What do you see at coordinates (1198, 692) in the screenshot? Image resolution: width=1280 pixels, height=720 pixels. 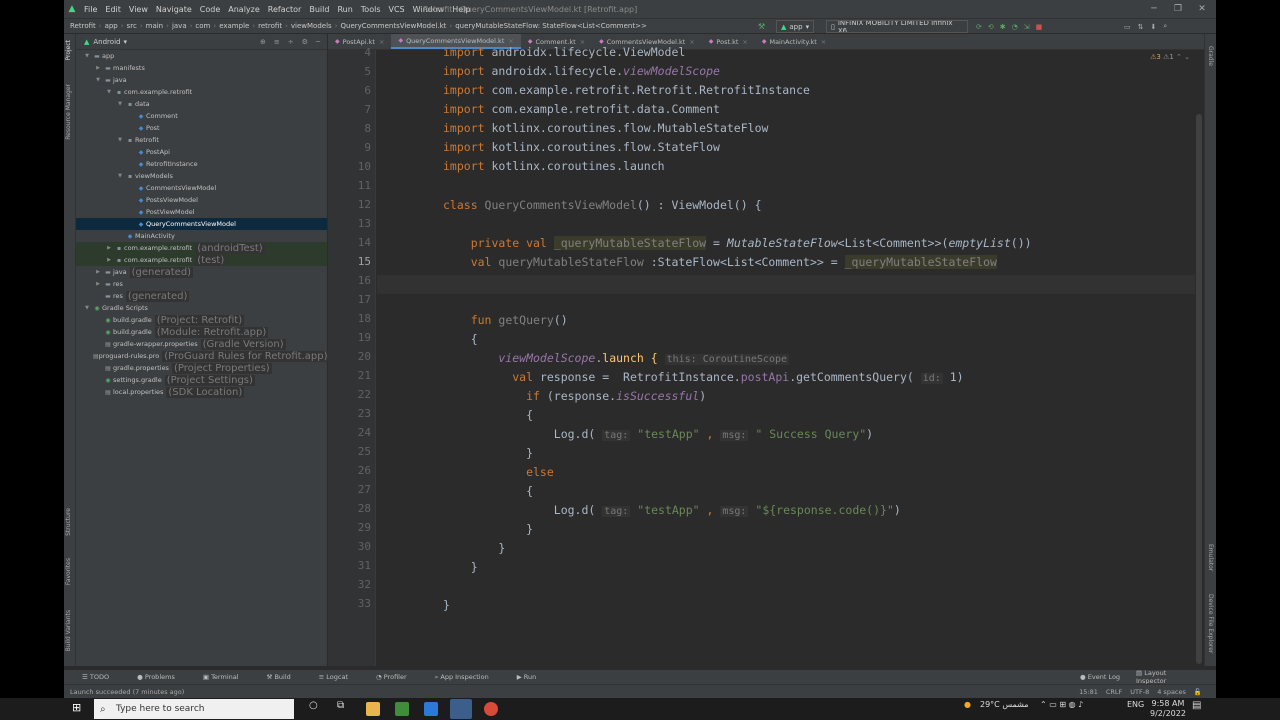 I see `lock-icon: 🔓` at bounding box center [1198, 692].